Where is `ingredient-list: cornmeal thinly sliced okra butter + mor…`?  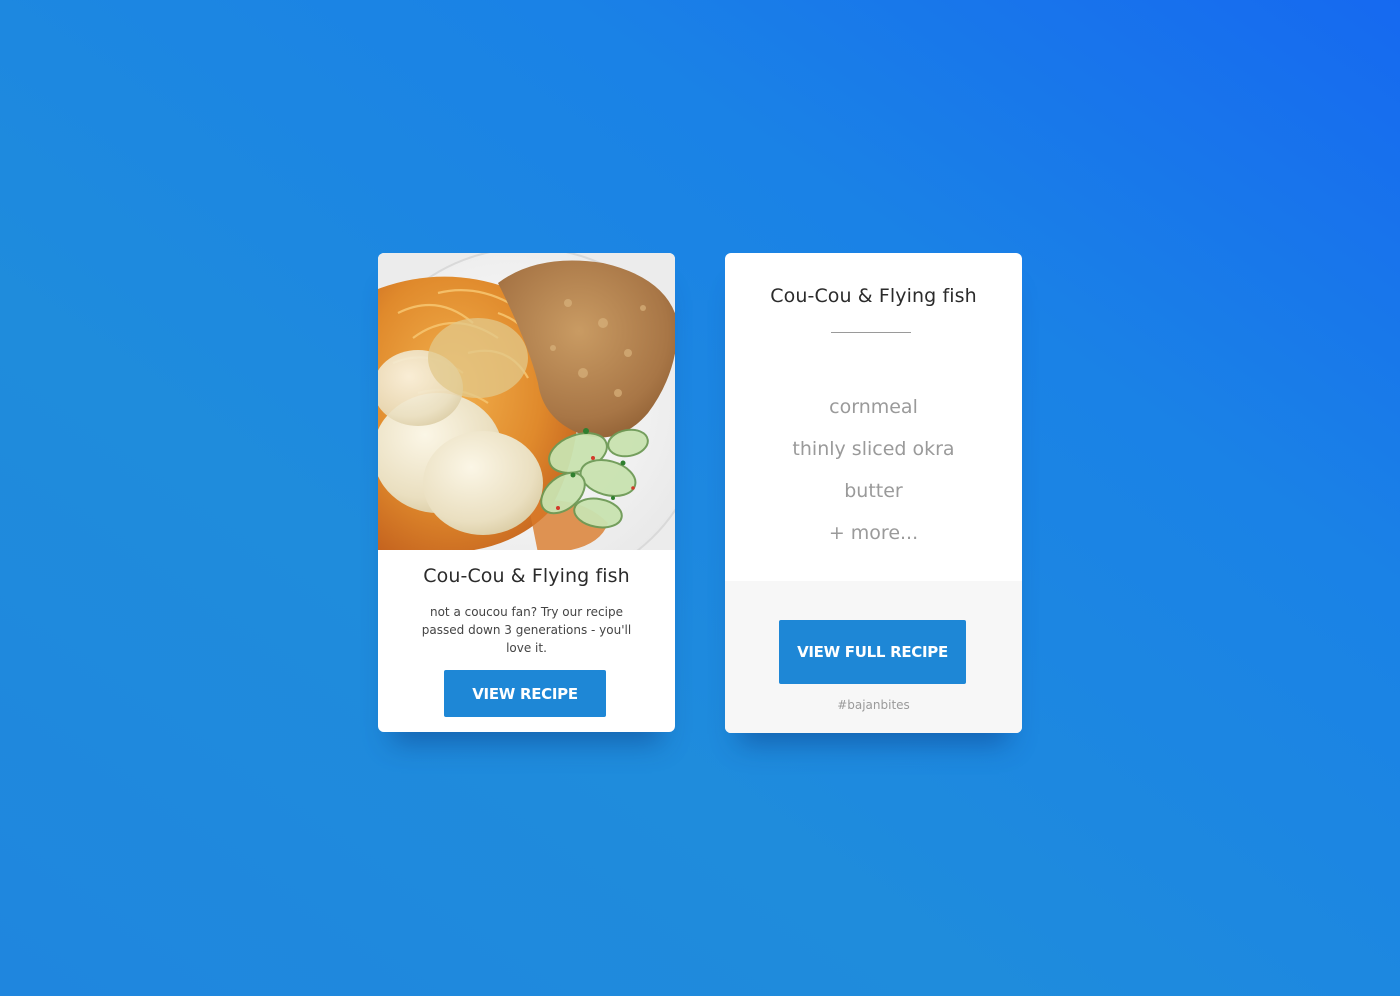 ingredient-list: cornmeal thinly sliced okra butter + mor… is located at coordinates (873, 477).